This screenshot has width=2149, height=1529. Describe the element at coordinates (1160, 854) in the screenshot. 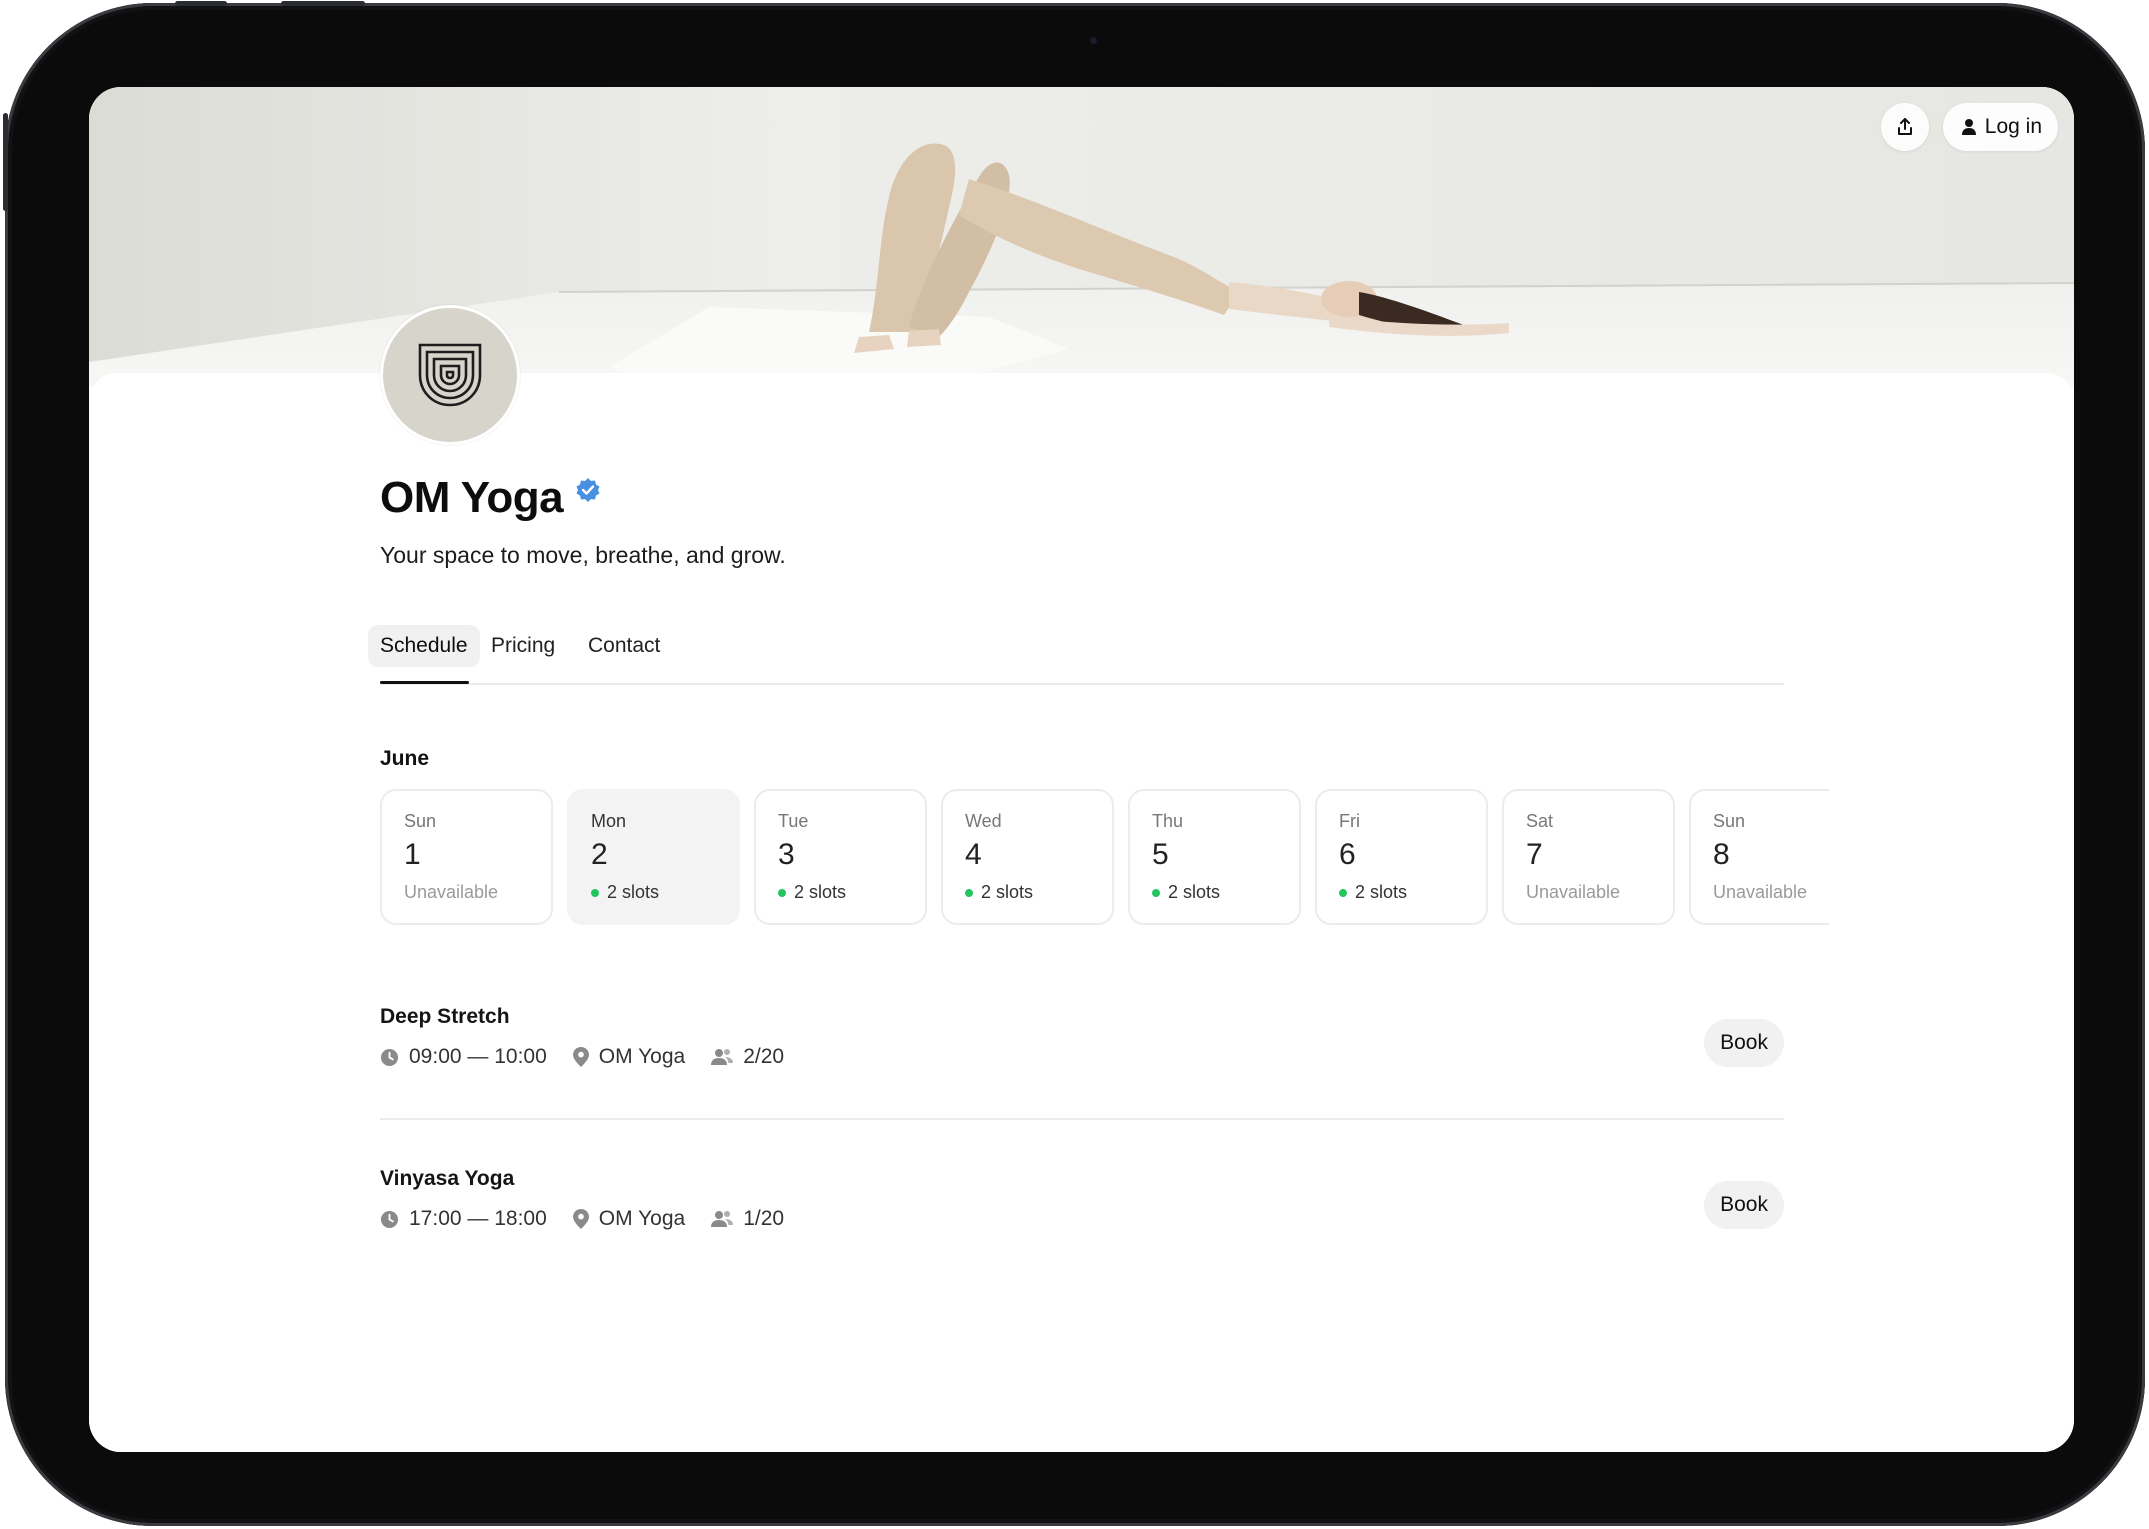

I see `day-date: 5` at that location.